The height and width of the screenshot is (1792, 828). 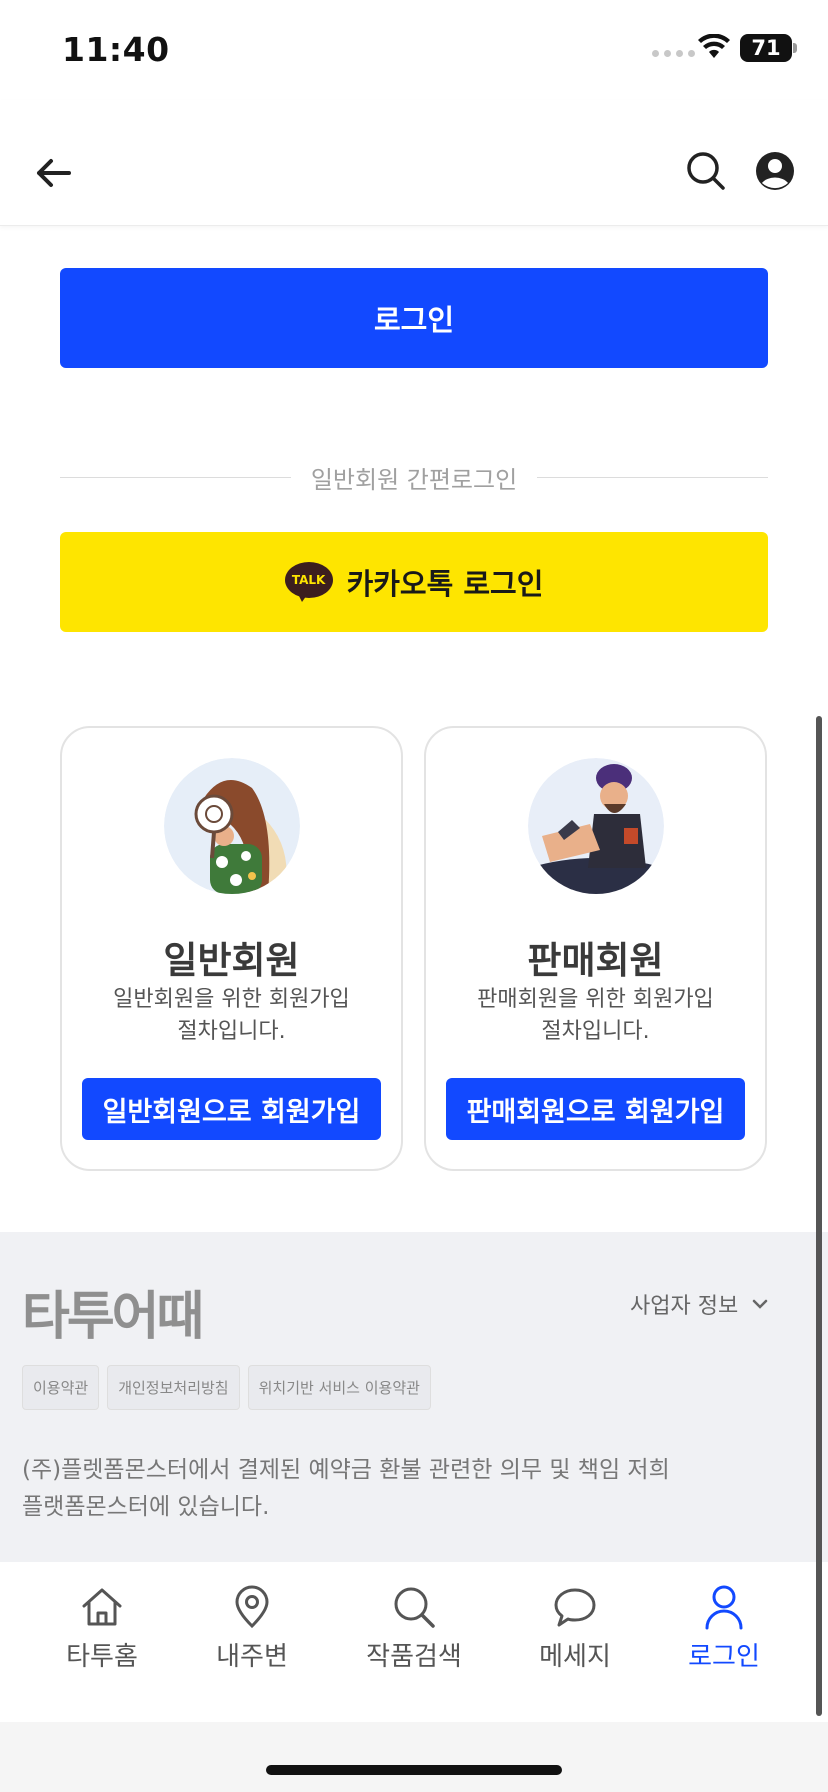 What do you see at coordinates (232, 826) in the screenshot?
I see `magnifier-woman-illustration-icon` at bounding box center [232, 826].